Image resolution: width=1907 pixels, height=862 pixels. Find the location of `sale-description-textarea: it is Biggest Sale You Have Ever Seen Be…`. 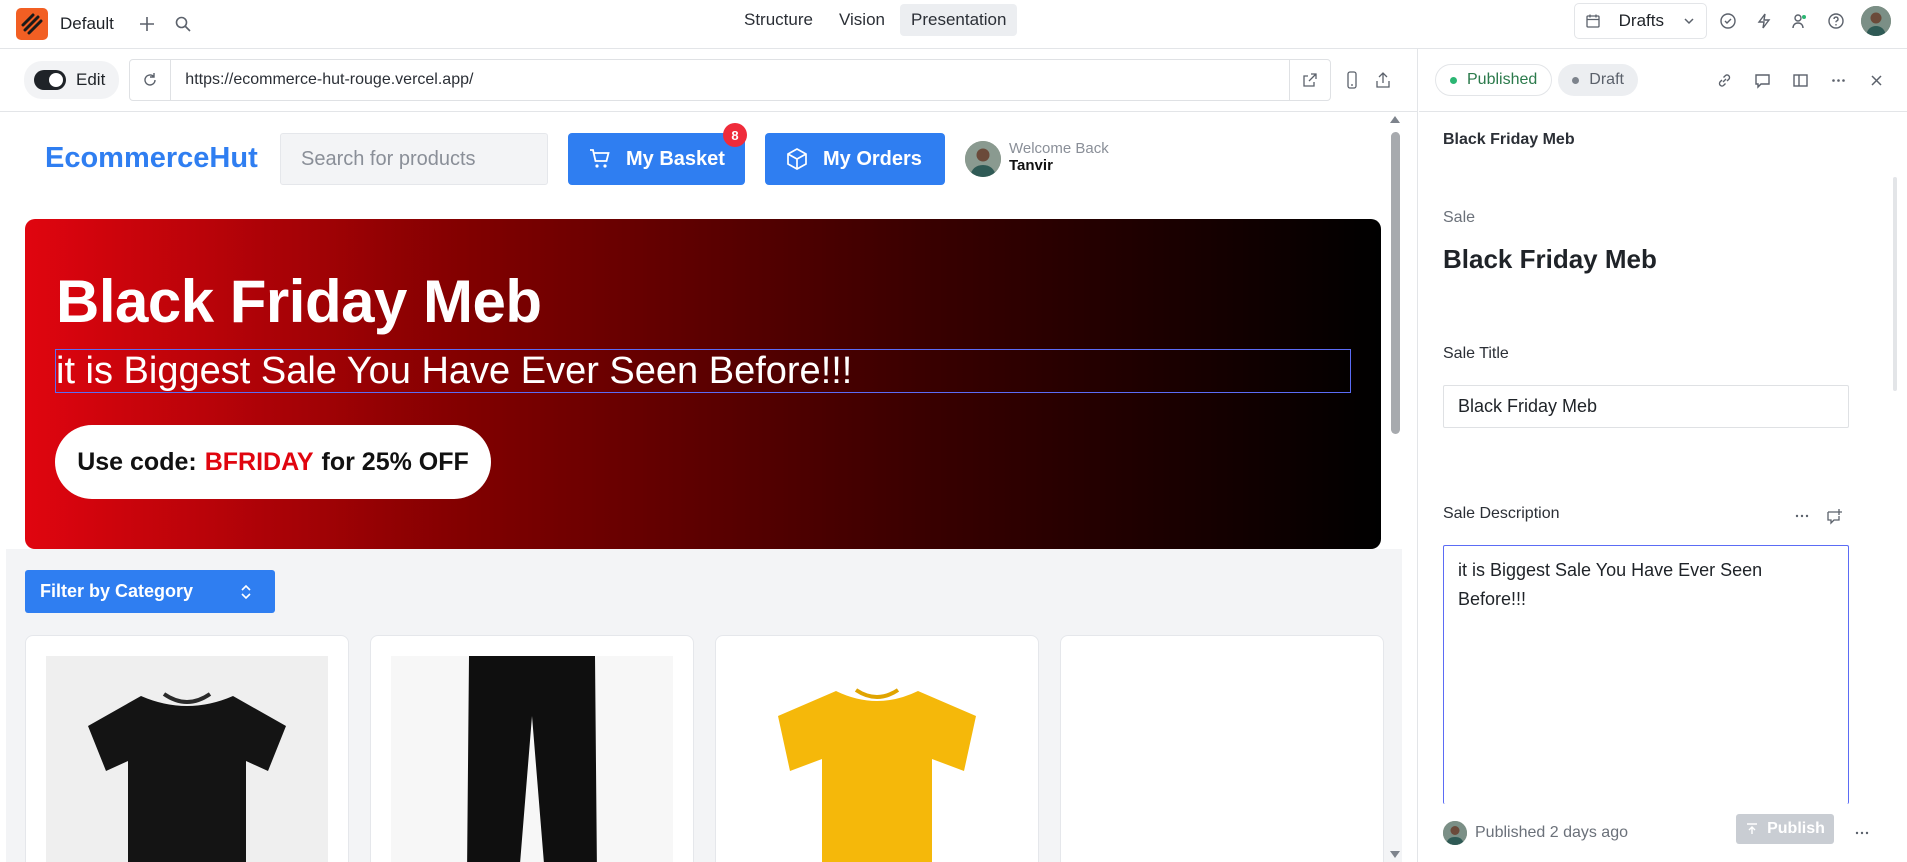

sale-description-textarea: it is Biggest Sale You Have Ever Seen Be… is located at coordinates (1646, 674).